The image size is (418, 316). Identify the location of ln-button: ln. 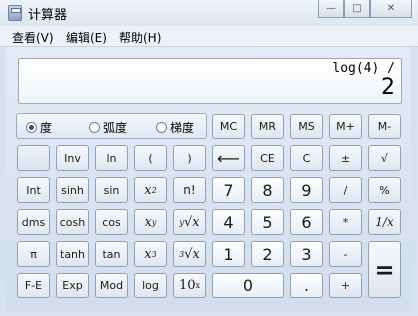
(111, 158).